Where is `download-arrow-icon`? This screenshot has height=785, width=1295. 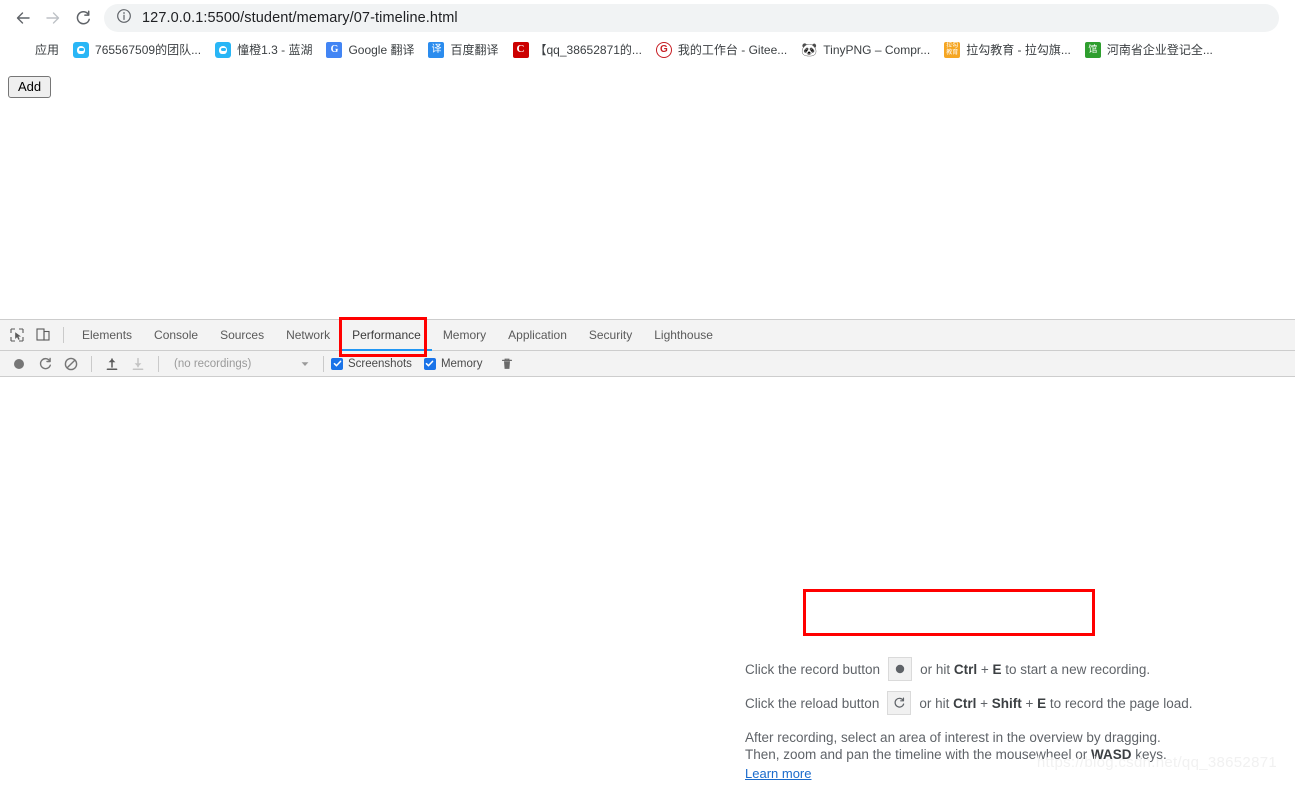 download-arrow-icon is located at coordinates (138, 363).